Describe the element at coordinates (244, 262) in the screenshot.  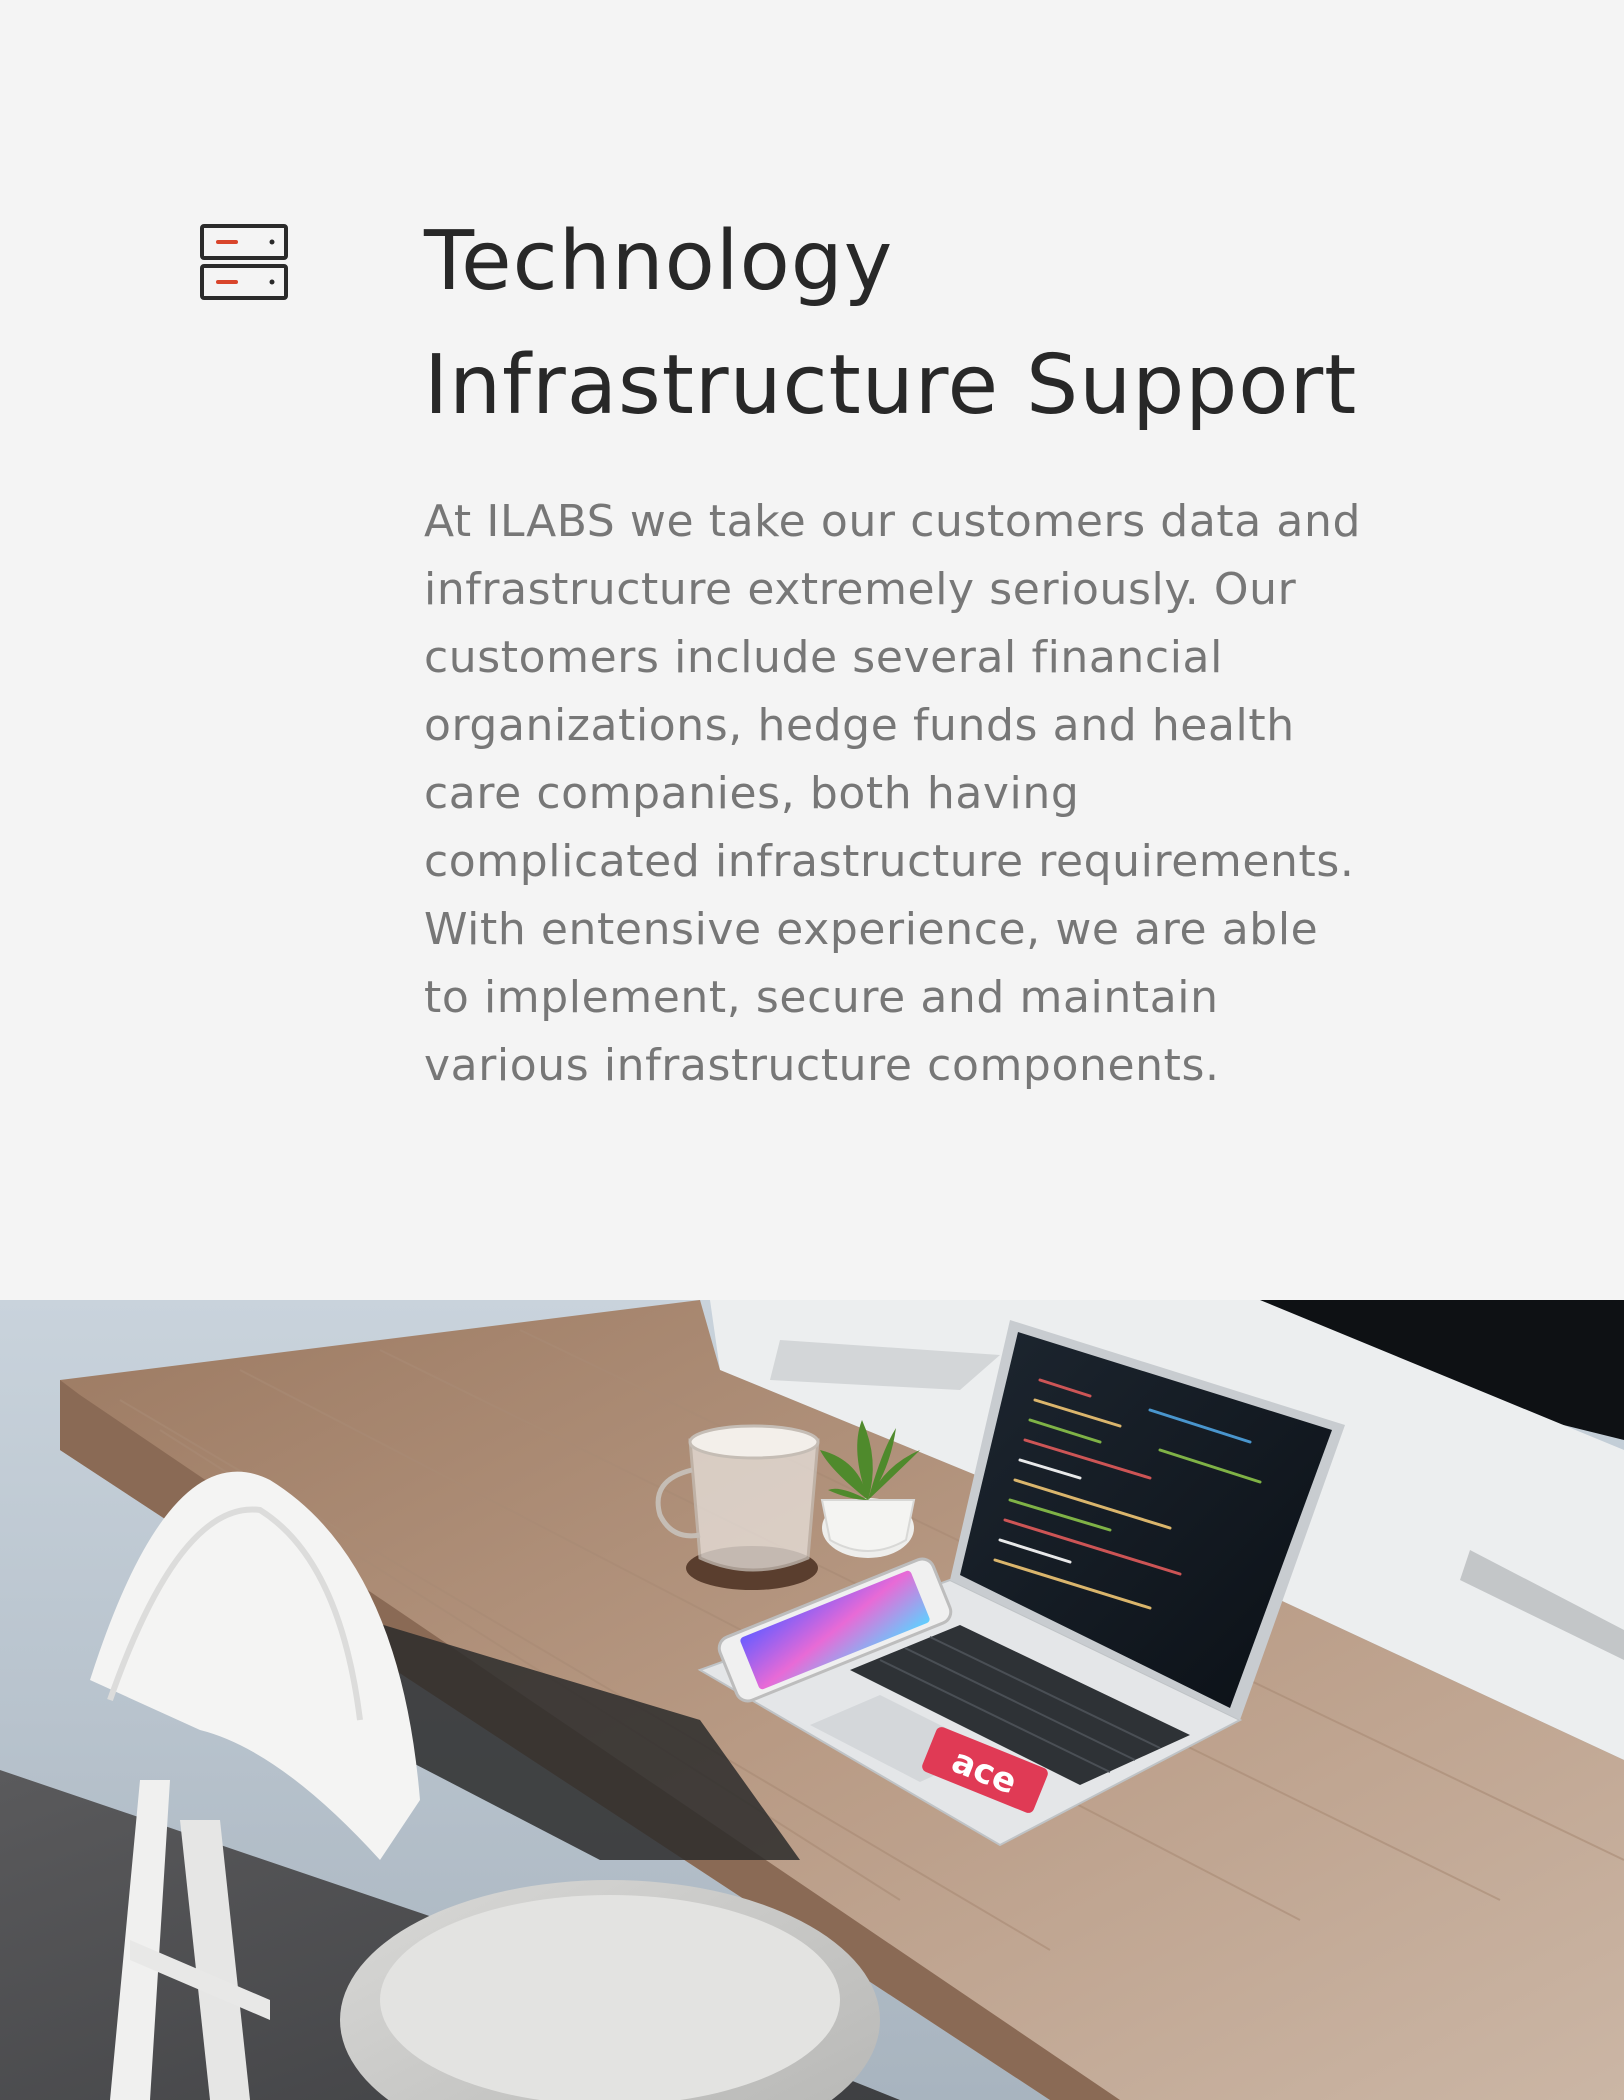
I see `server-stack-icon` at that location.